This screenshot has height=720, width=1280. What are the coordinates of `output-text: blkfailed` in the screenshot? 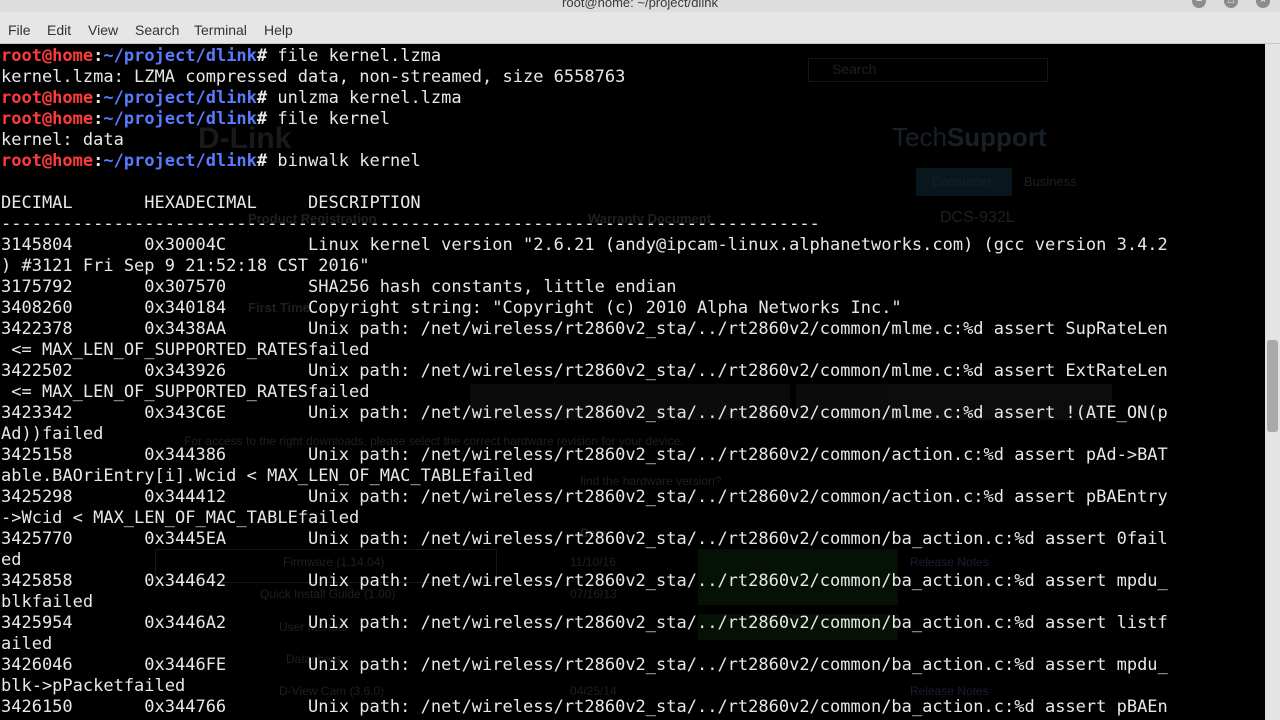 It's located at (47, 602).